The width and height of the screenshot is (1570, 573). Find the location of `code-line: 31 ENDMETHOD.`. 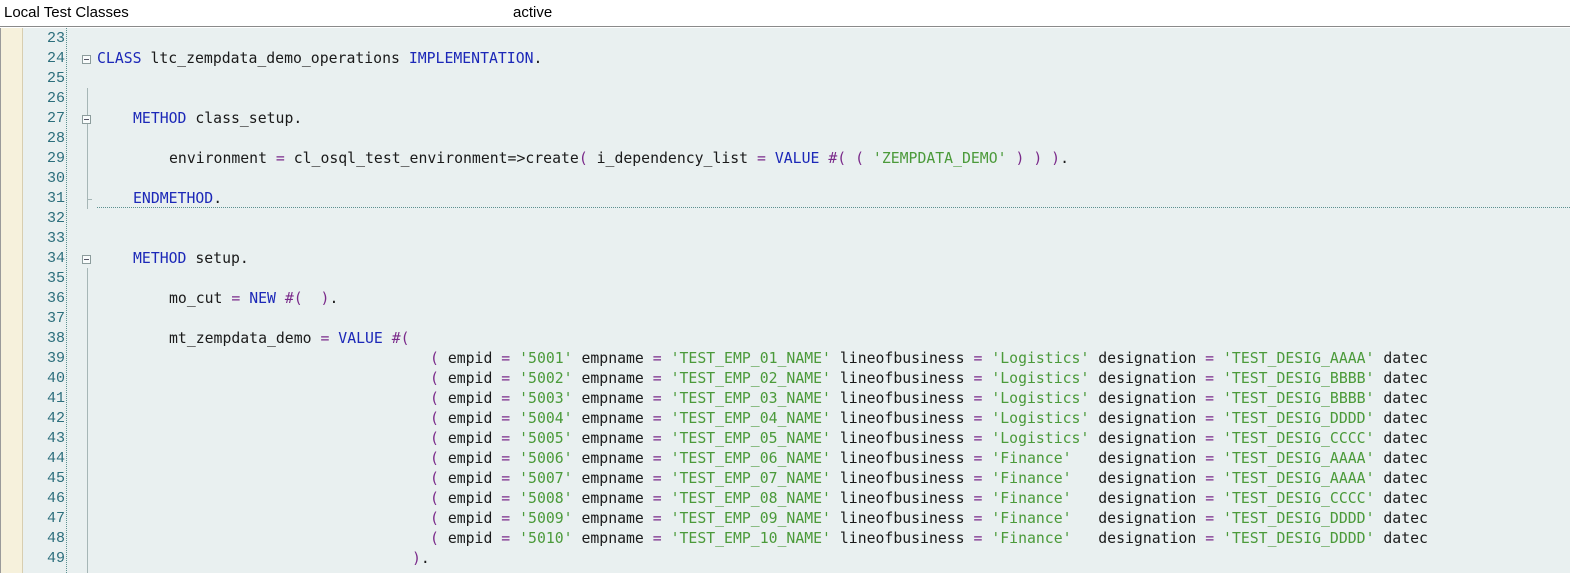

code-line: 31 ENDMETHOD. is located at coordinates (785, 199).